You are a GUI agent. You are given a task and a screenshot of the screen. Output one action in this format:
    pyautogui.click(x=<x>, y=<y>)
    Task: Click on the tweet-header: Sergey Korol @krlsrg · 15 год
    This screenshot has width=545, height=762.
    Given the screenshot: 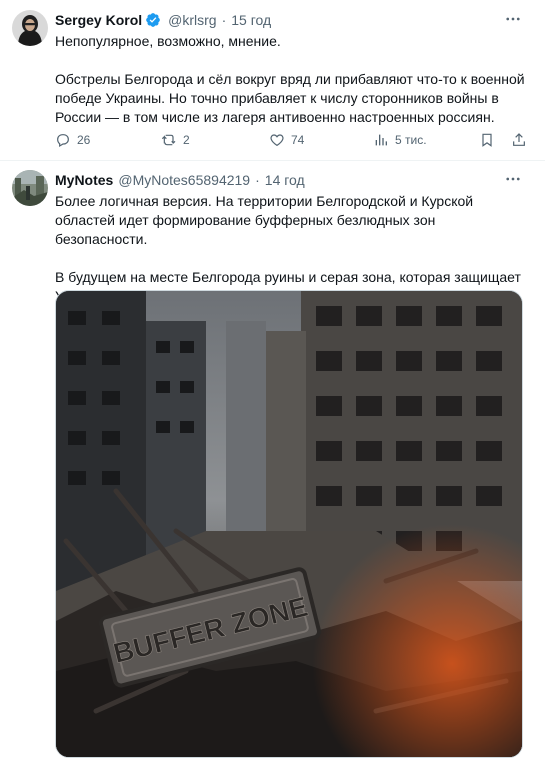 What is the action you would take?
    pyautogui.click(x=163, y=20)
    